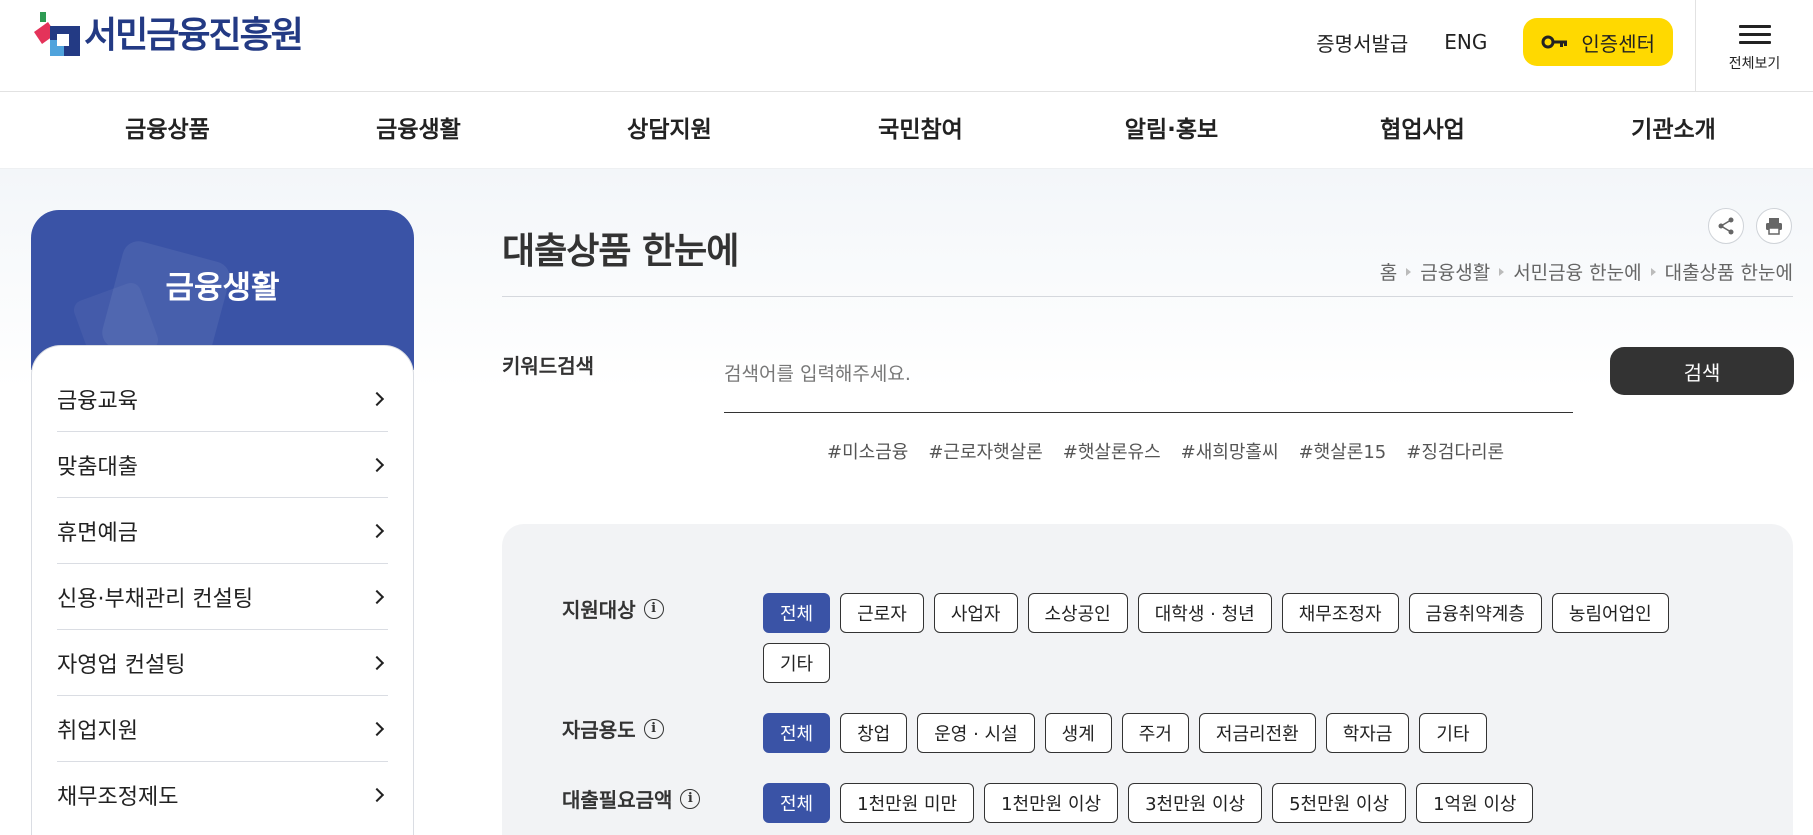 The height and width of the screenshot is (835, 1813). Describe the element at coordinates (222, 663) in the screenshot. I see `sidebar-item-self-employed: 자영업 컨설팅` at that location.